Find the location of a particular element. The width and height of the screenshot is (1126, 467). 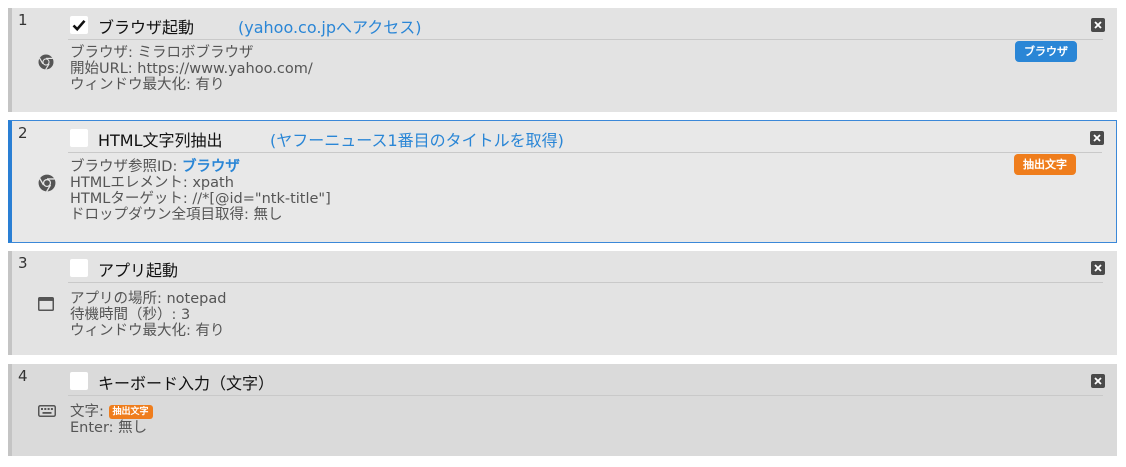

window-icon is located at coordinates (46, 305).